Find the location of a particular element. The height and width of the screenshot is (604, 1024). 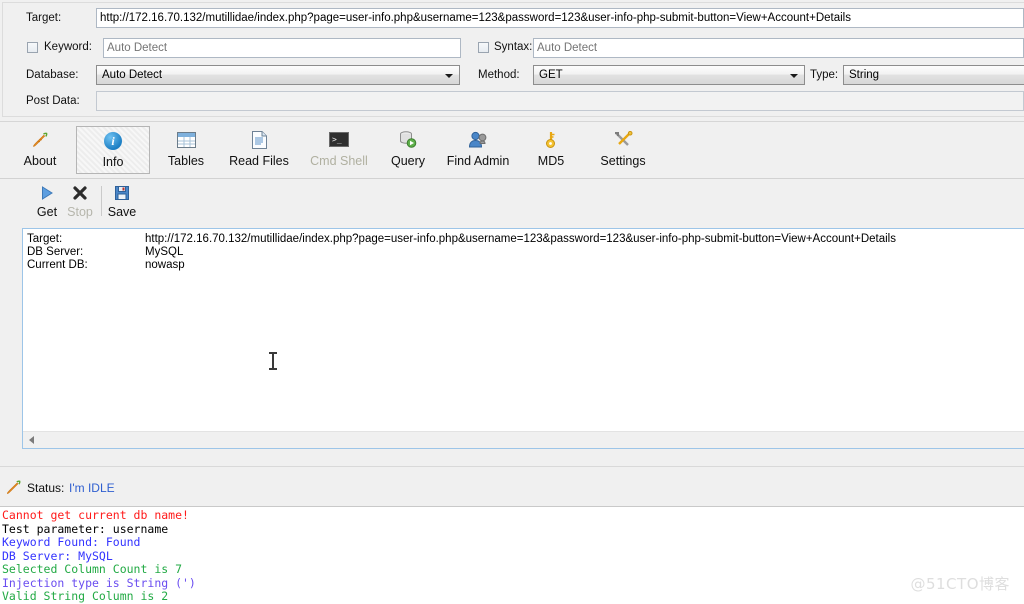

toolbar-item-tables: Tables is located at coordinates (186, 150).